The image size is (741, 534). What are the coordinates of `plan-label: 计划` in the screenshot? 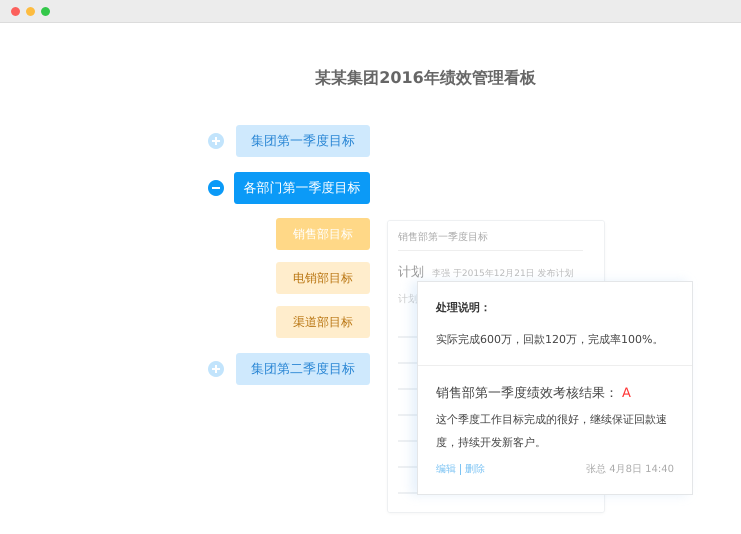 It's located at (411, 272).